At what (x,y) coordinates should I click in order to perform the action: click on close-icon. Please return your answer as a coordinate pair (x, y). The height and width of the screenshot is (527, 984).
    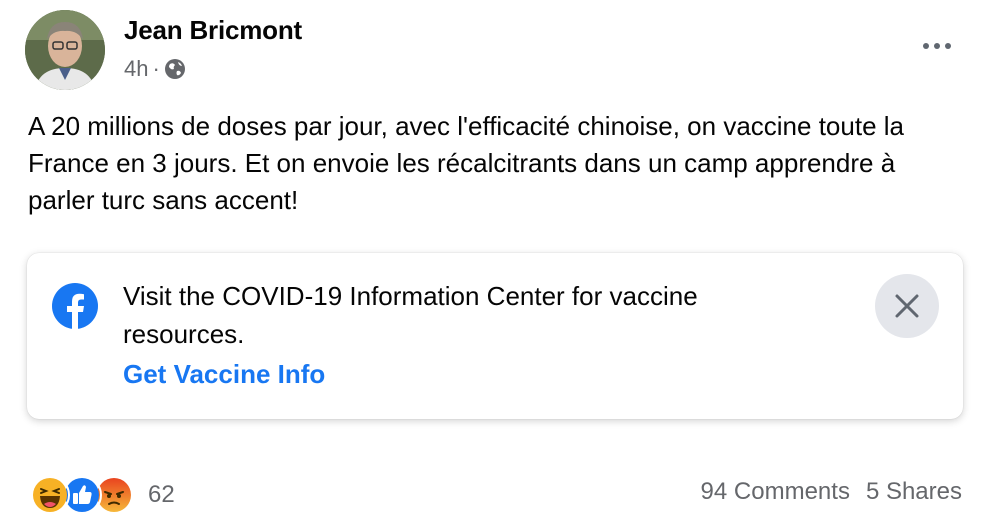
    Looking at the image, I should click on (907, 306).